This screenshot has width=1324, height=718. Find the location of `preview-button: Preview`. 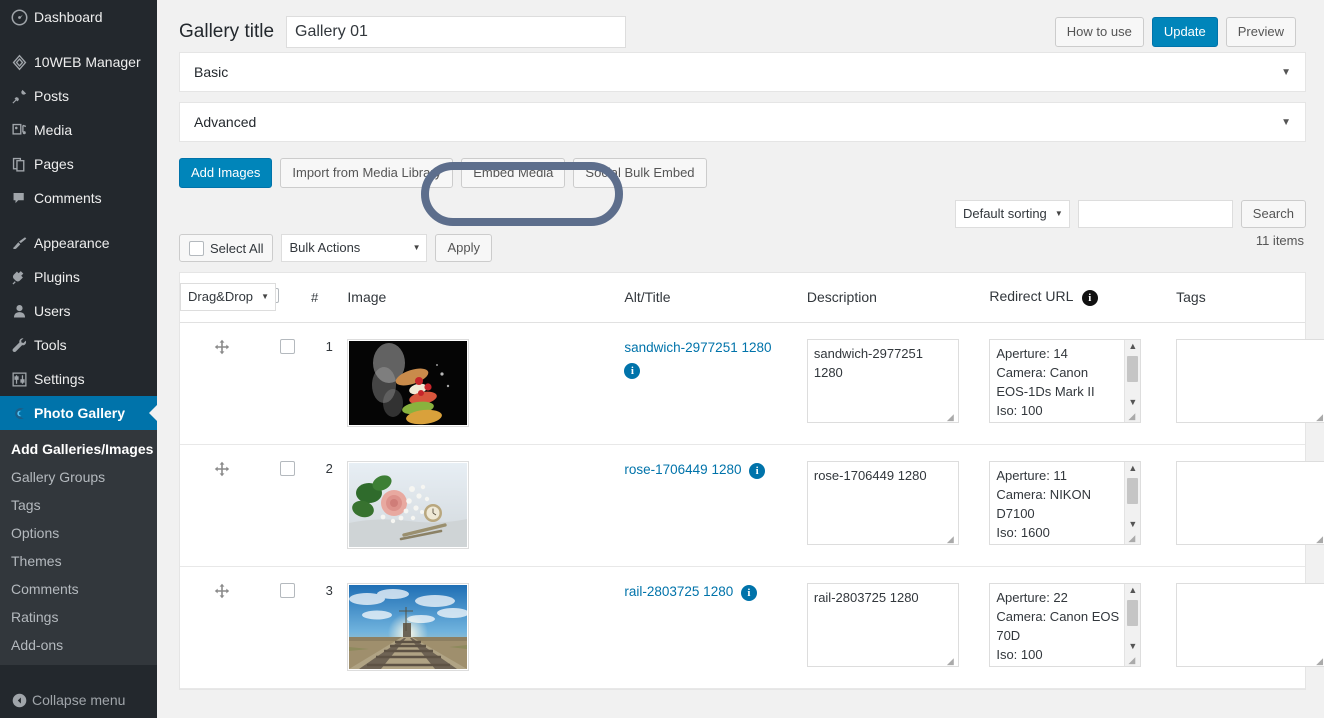

preview-button: Preview is located at coordinates (1260, 32).